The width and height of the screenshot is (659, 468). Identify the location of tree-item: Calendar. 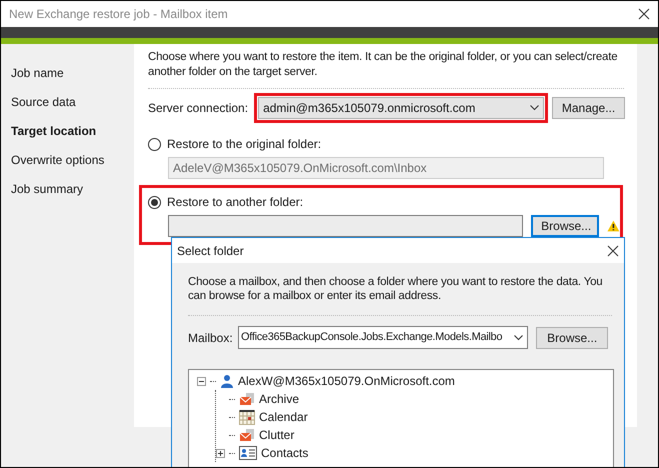
(283, 417).